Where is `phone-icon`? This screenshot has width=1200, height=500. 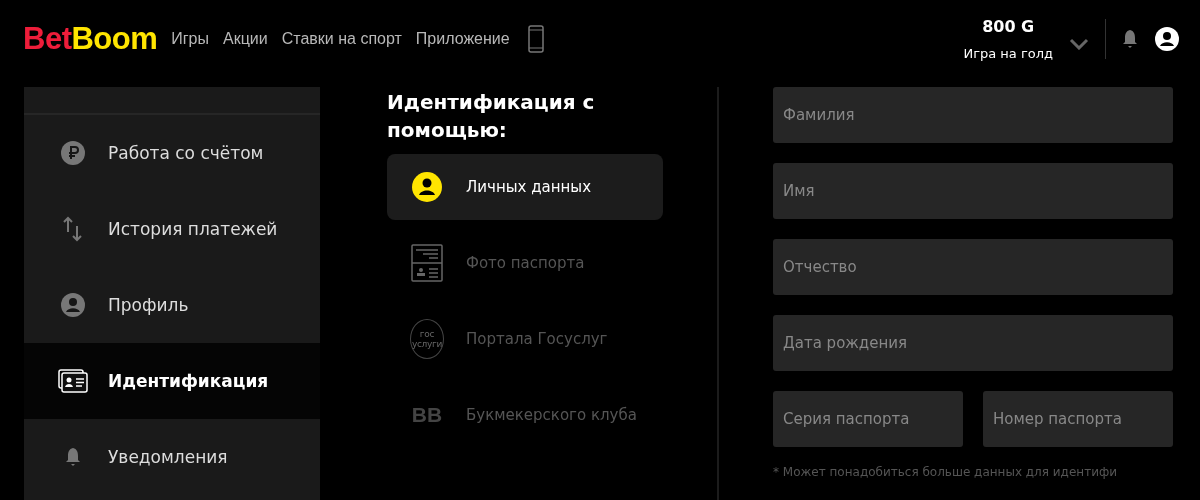
phone-icon is located at coordinates (535, 39).